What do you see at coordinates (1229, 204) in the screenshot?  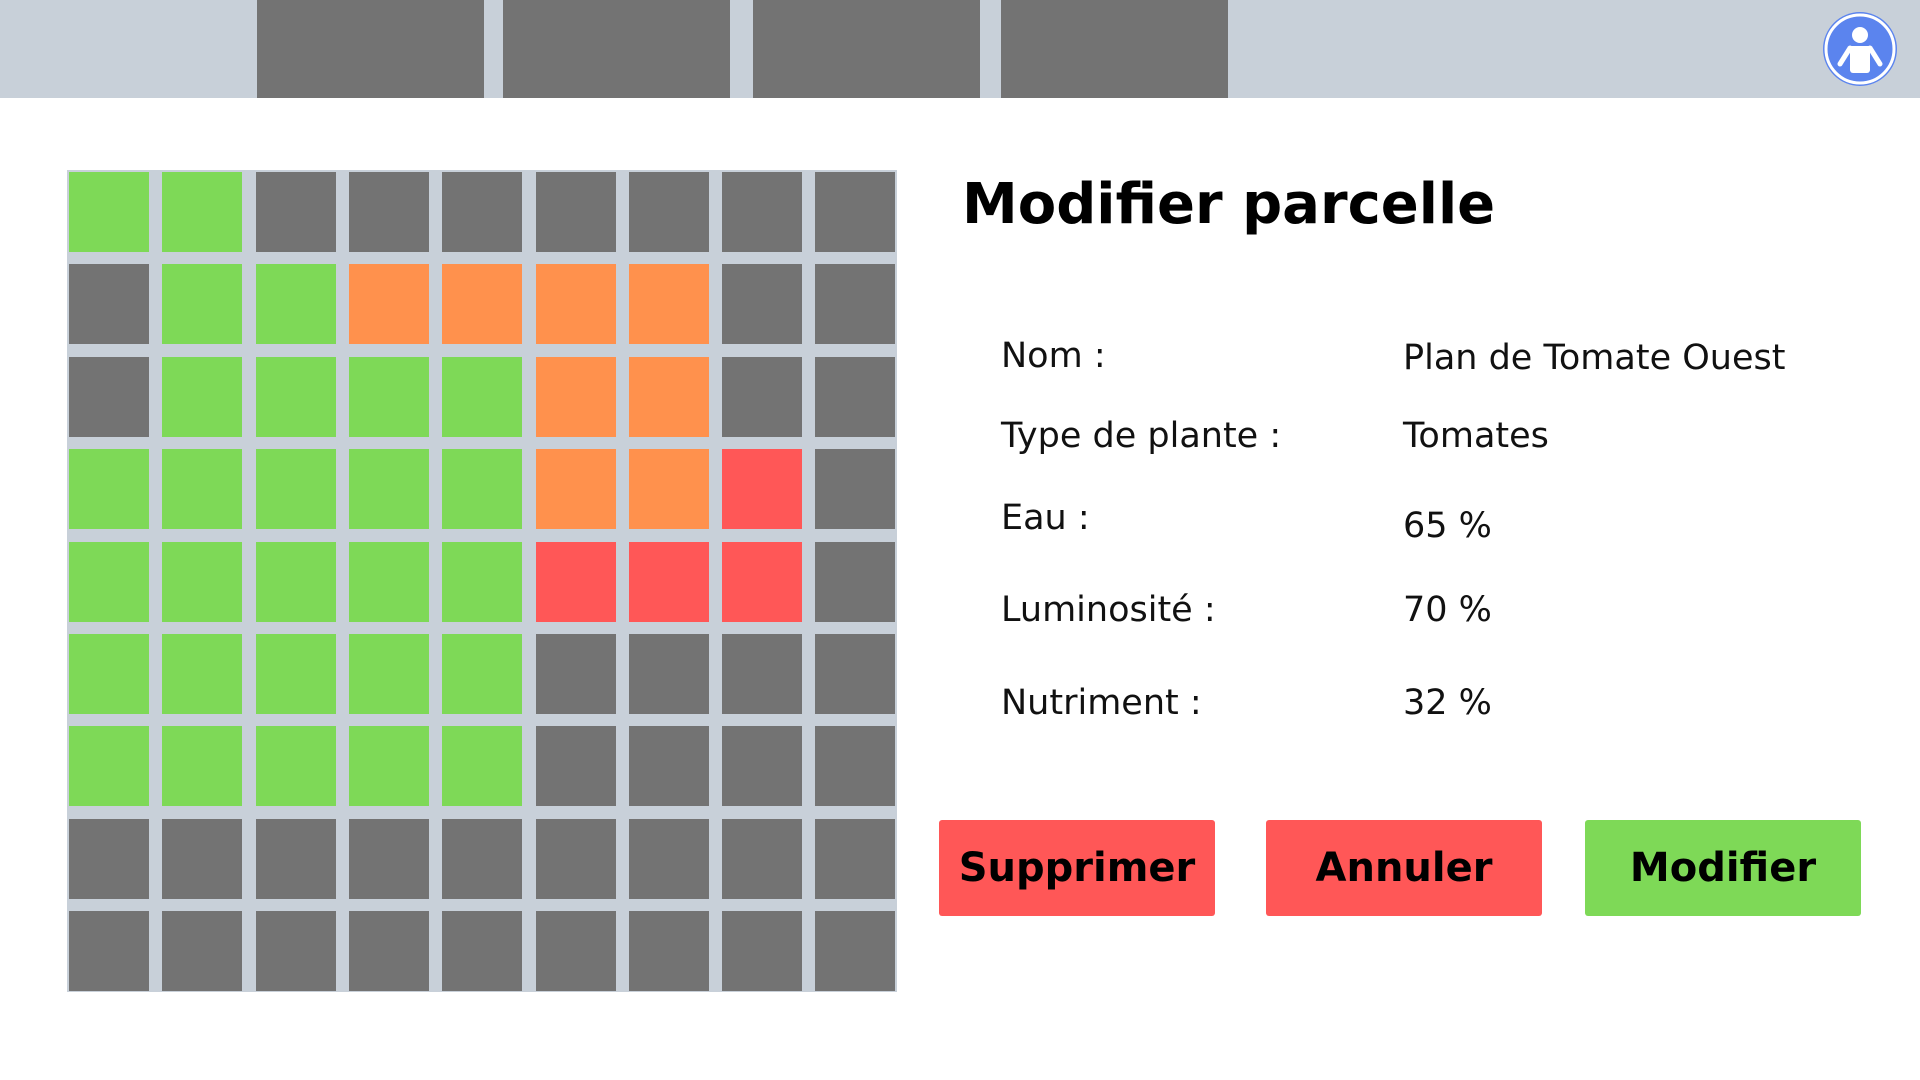 I see `page-title: Modifier parcelle` at bounding box center [1229, 204].